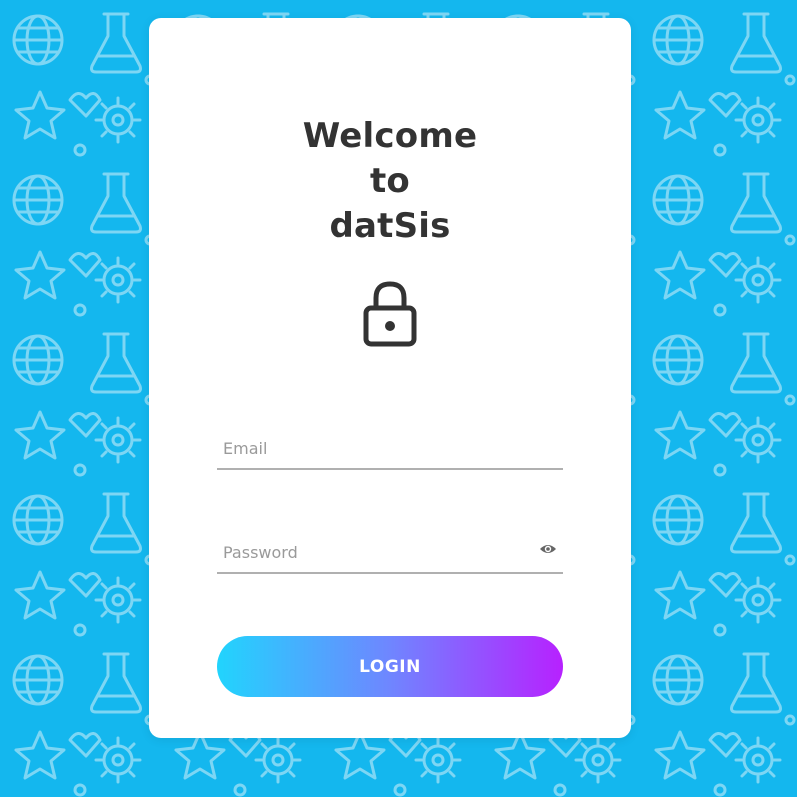  Describe the element at coordinates (390, 666) in the screenshot. I see `login-button: LOGIN` at that location.